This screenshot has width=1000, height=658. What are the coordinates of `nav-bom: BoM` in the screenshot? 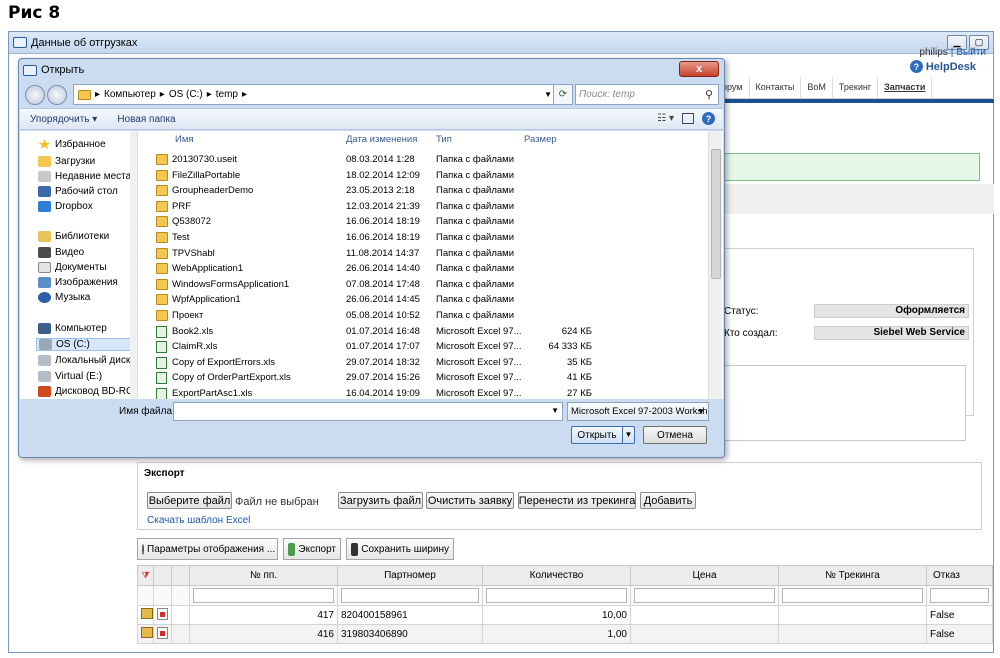 It's located at (817, 87).